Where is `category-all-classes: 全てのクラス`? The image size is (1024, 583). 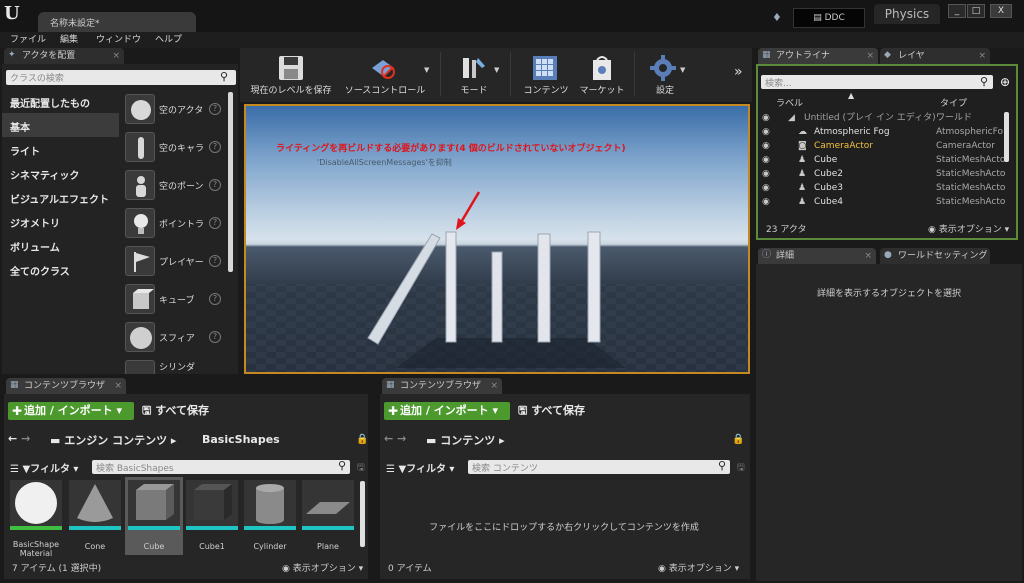
category-all-classes: 全てのクラス is located at coordinates (60, 269).